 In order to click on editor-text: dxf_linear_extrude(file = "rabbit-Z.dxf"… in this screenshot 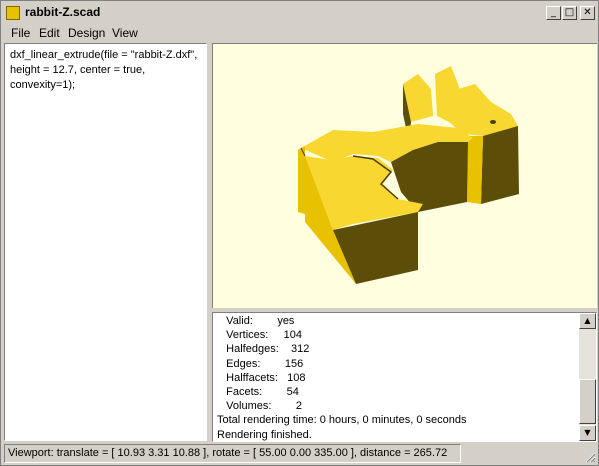, I will do `click(106, 70)`.